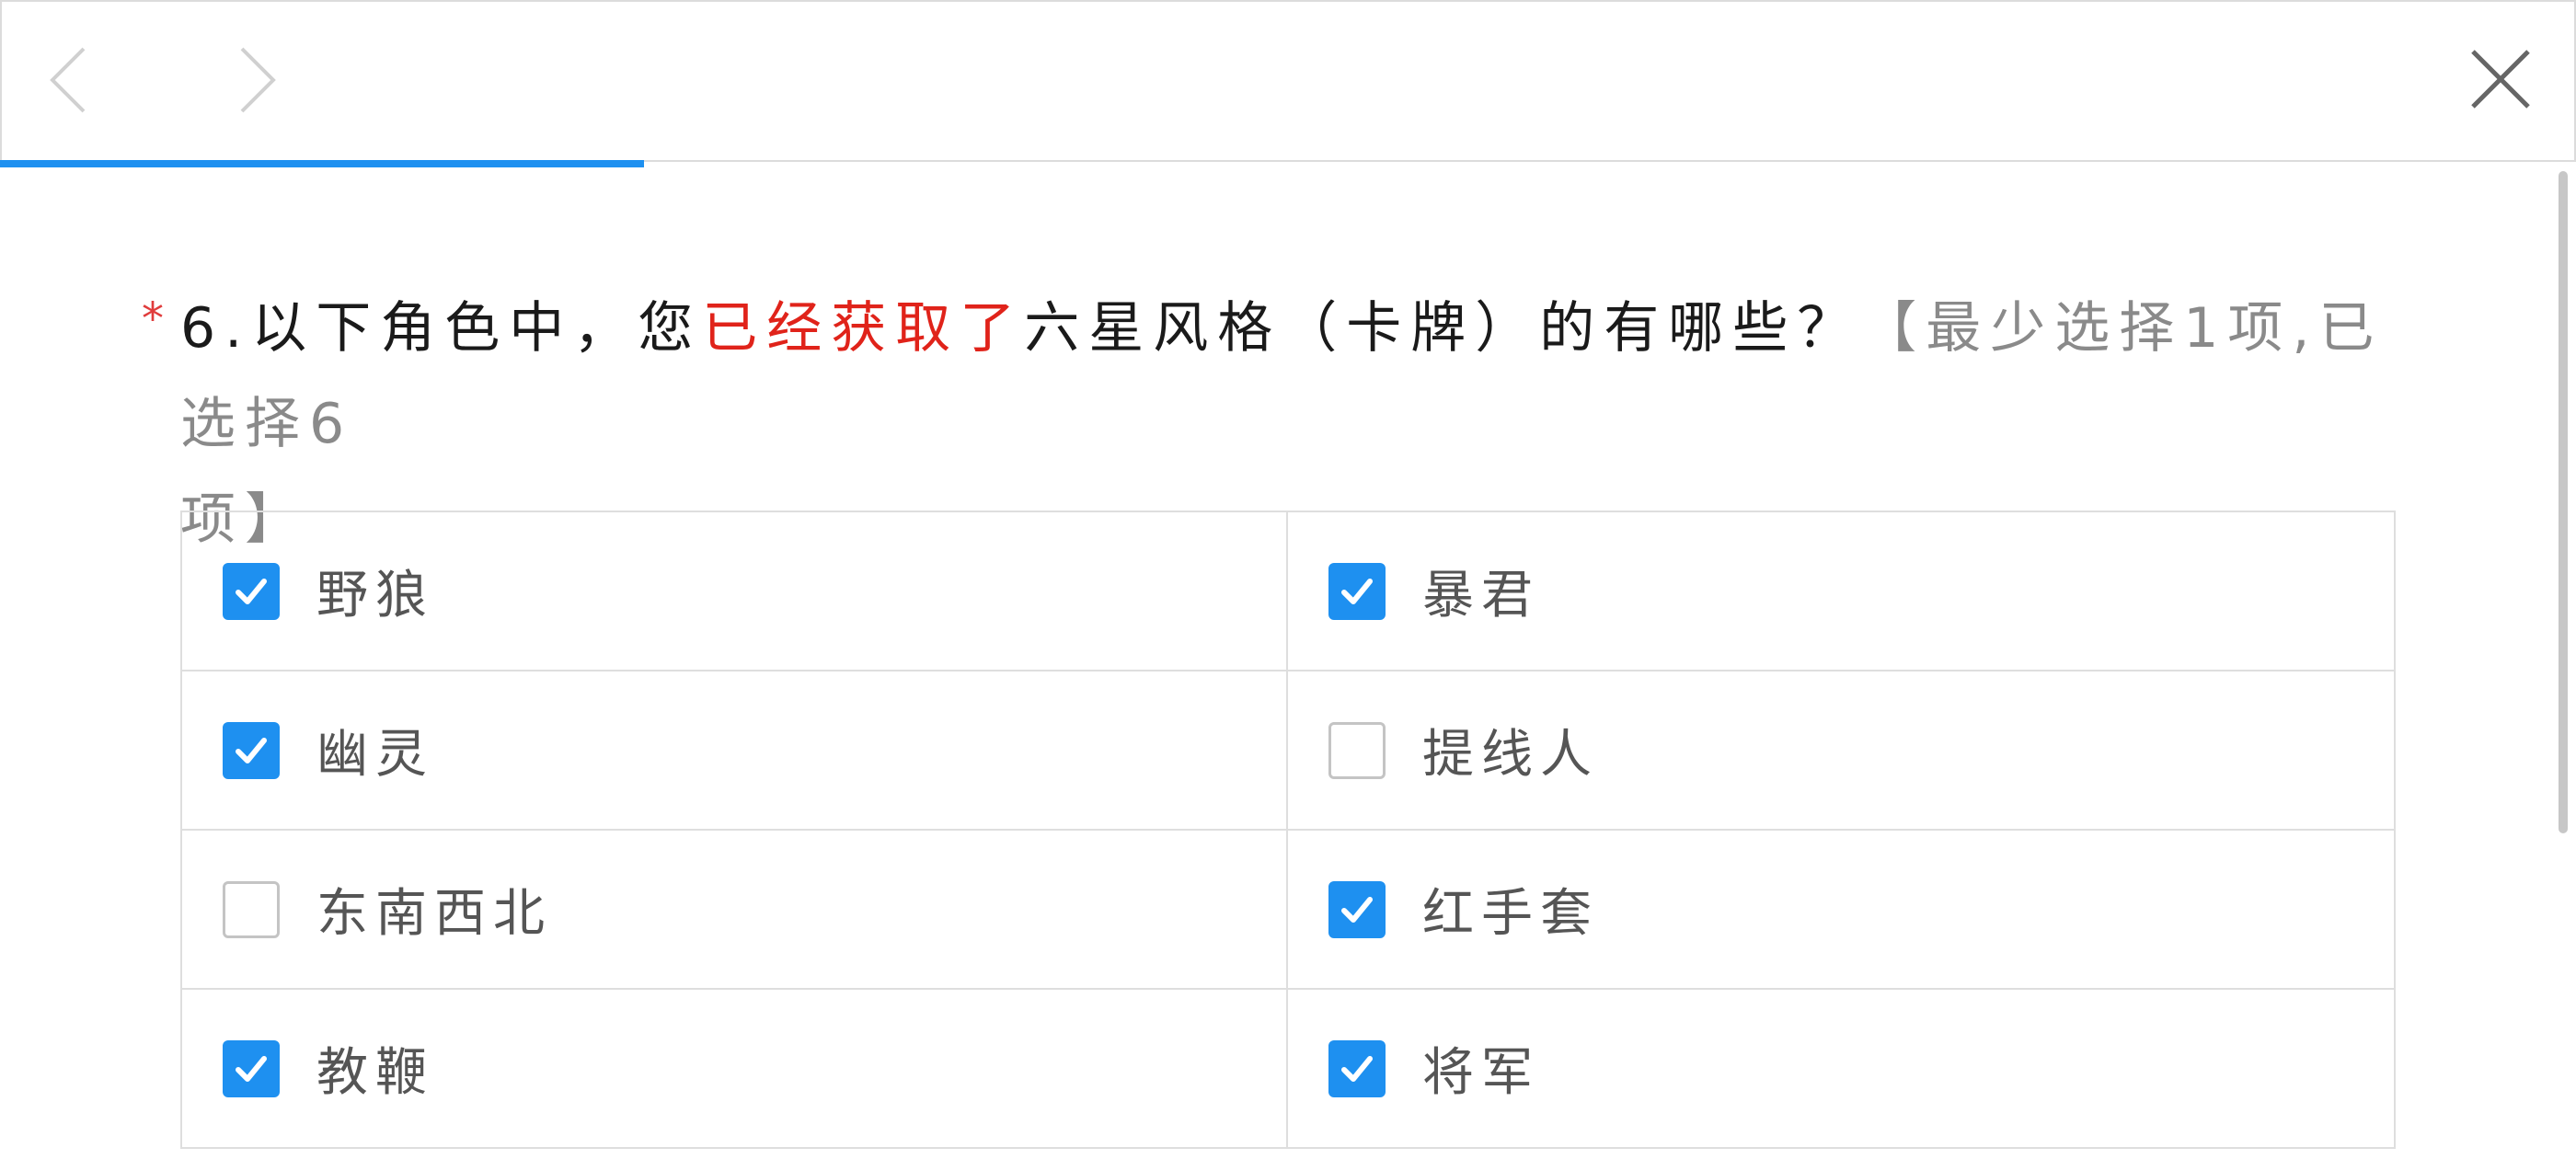 The height and width of the screenshot is (1159, 2576). What do you see at coordinates (1510, 914) in the screenshot?
I see `option-label: 红手套` at bounding box center [1510, 914].